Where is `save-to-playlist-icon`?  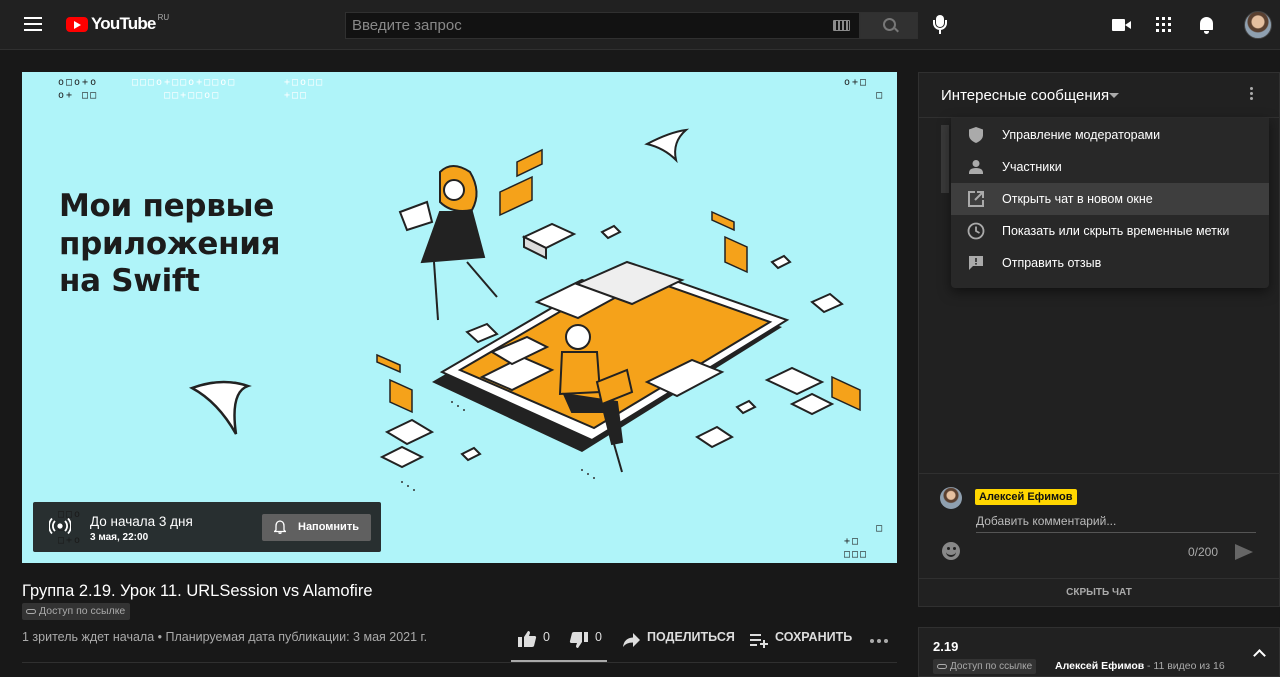 save-to-playlist-icon is located at coordinates (759, 640).